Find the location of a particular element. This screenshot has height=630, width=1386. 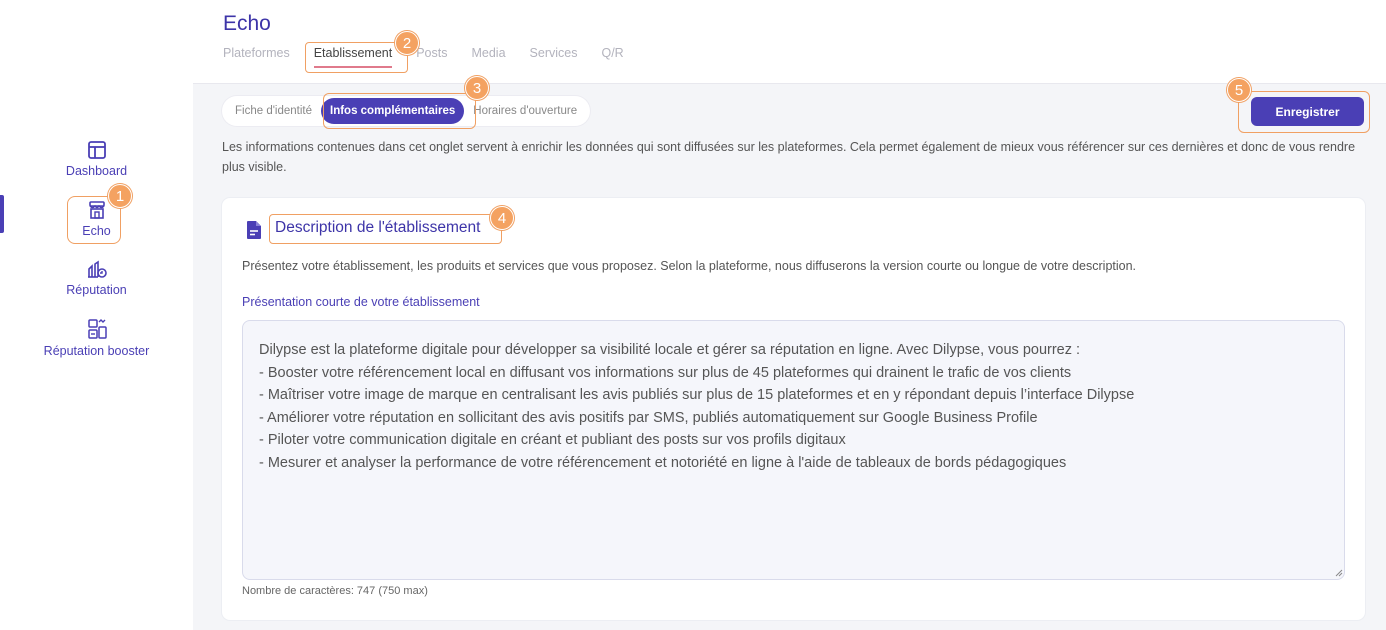

subtab-horaires-ouverture: Horaires d'ouverture is located at coordinates (525, 111).